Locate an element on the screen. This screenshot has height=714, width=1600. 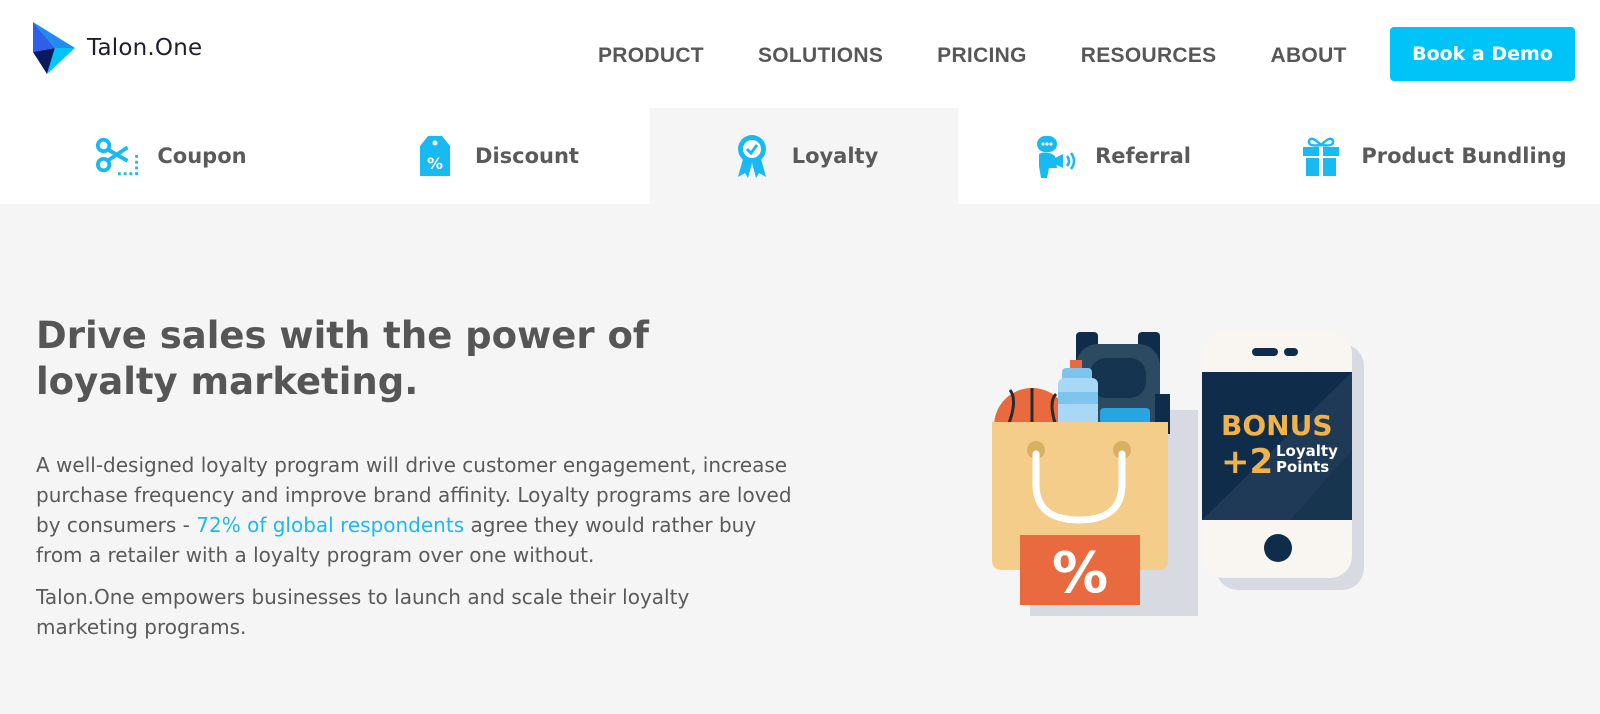
tab-label-coupon: Coupon is located at coordinates (202, 156).